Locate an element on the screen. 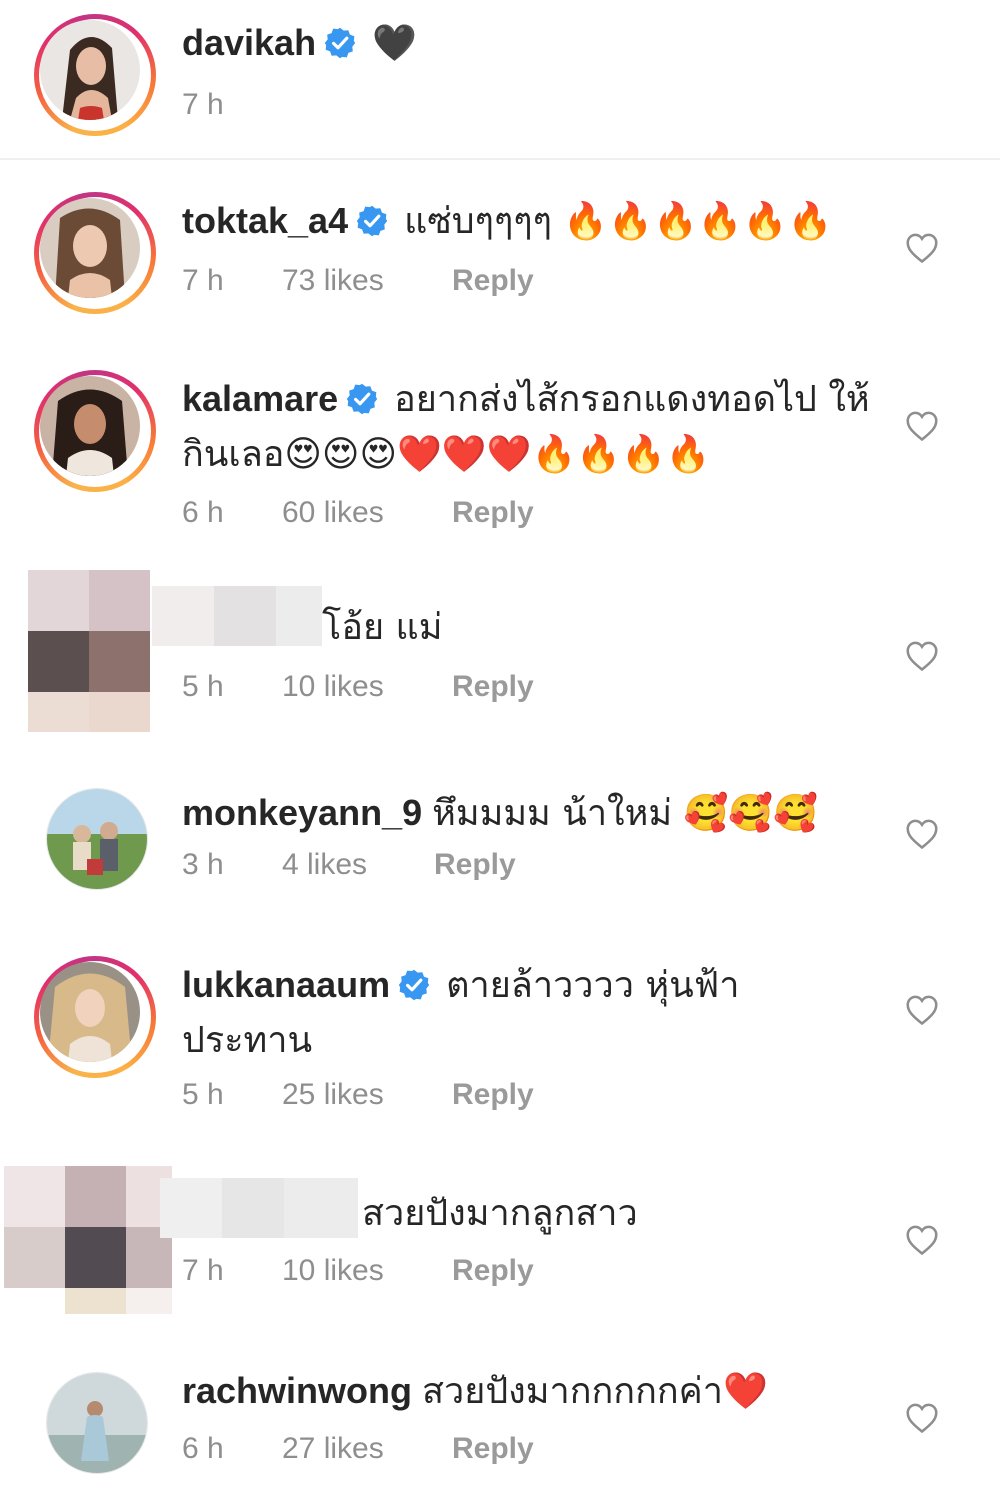 This screenshot has width=1000, height=1498. comment-username: lukkanaaum is located at coordinates (286, 984).